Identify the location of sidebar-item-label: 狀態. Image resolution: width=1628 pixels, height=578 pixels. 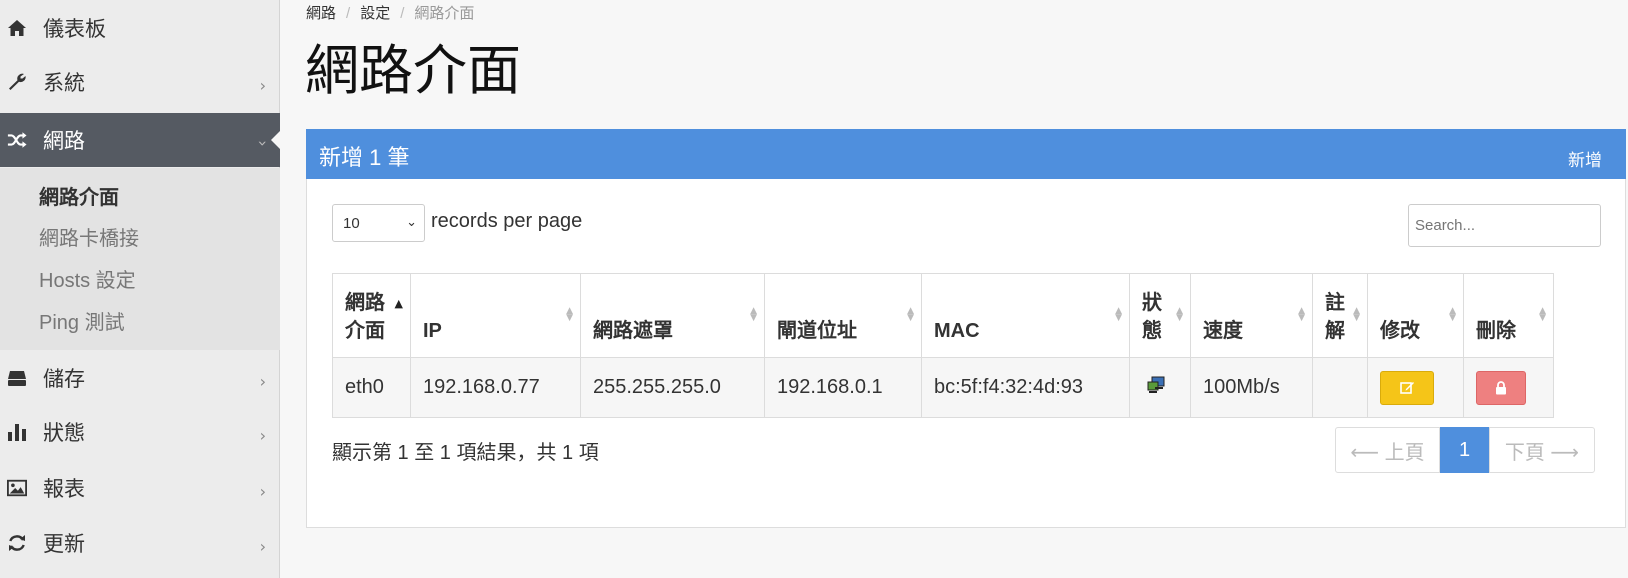
(64, 433).